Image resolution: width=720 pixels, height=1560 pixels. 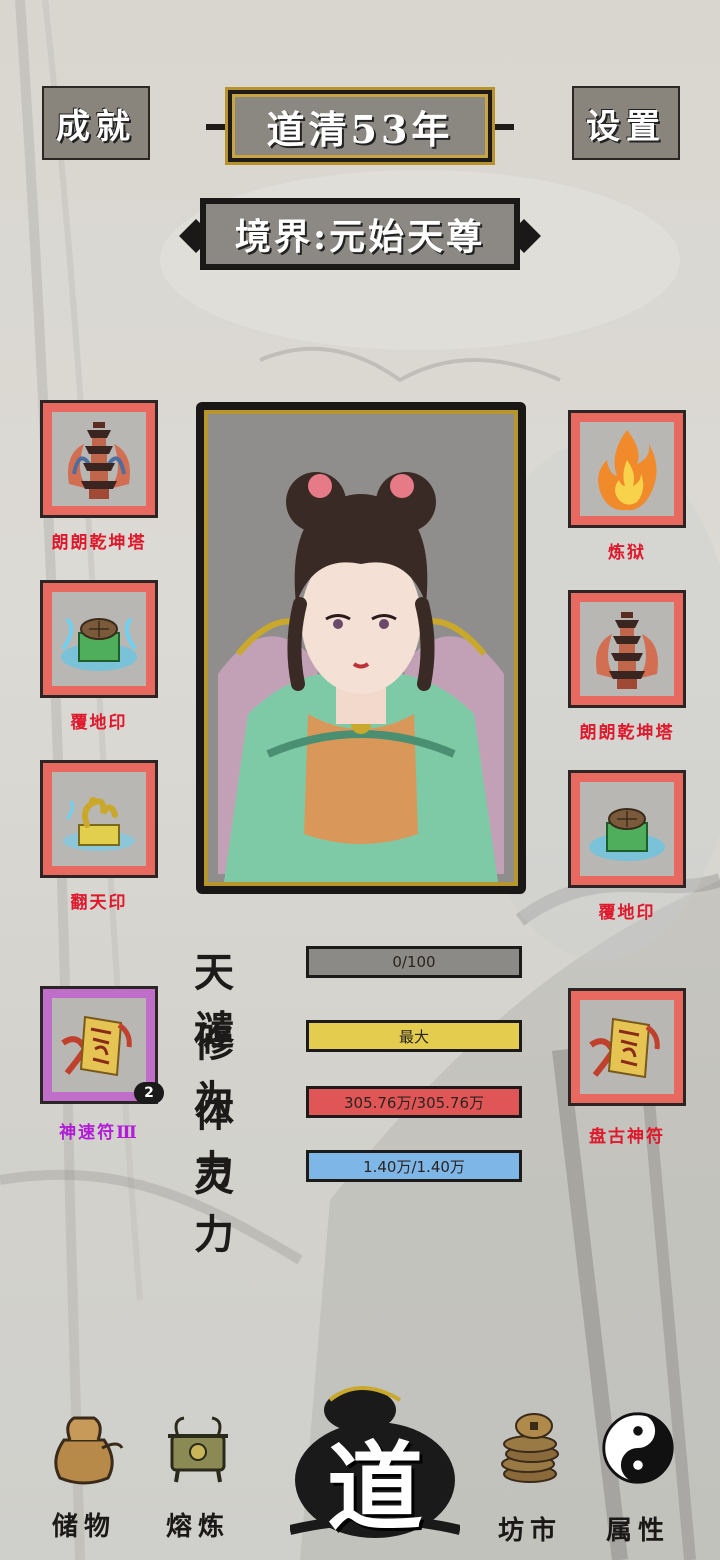 What do you see at coordinates (529, 1531) in the screenshot?
I see `nav-market-label: 坊市` at bounding box center [529, 1531].